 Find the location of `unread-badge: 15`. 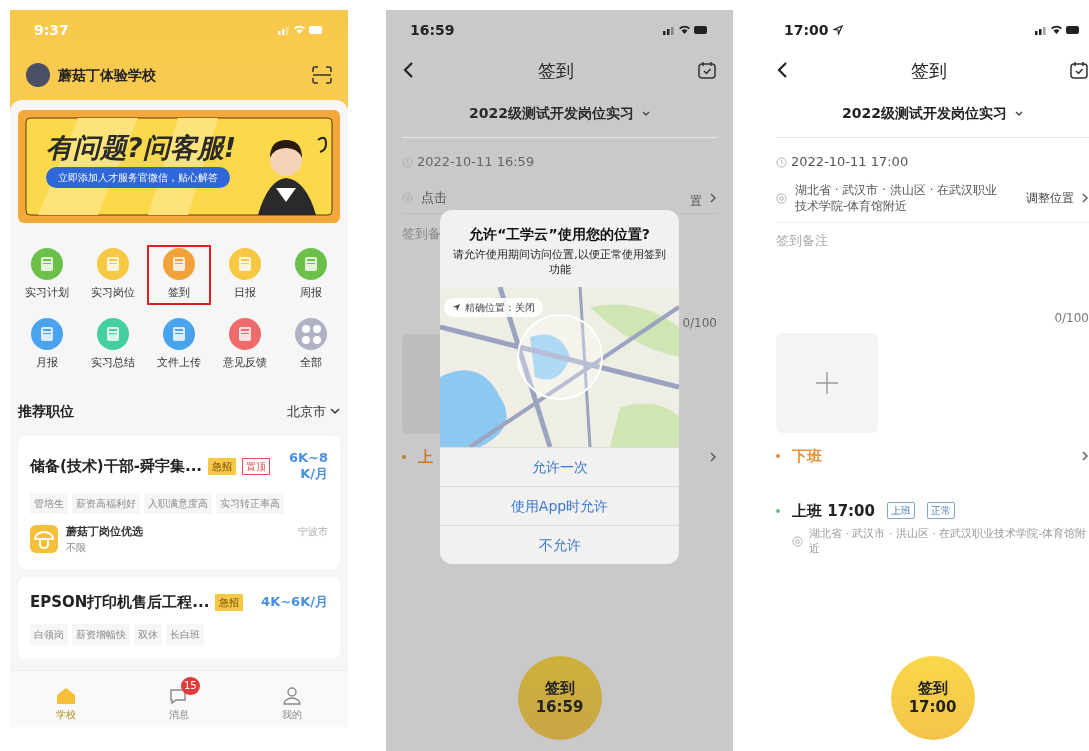

unread-badge: 15 is located at coordinates (190, 685).